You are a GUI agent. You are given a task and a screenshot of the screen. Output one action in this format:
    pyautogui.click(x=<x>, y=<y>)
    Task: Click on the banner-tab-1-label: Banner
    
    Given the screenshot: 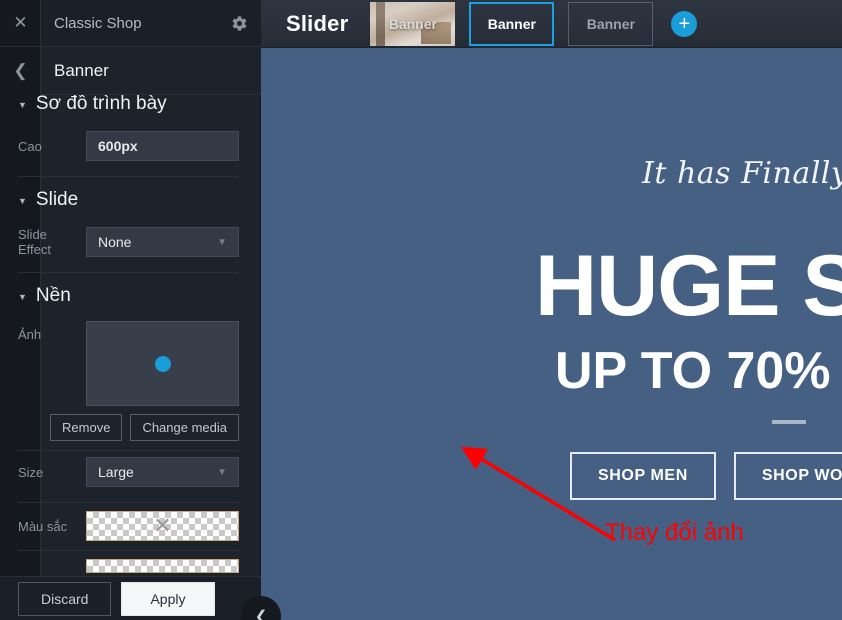 What is the action you would take?
    pyautogui.click(x=412, y=23)
    